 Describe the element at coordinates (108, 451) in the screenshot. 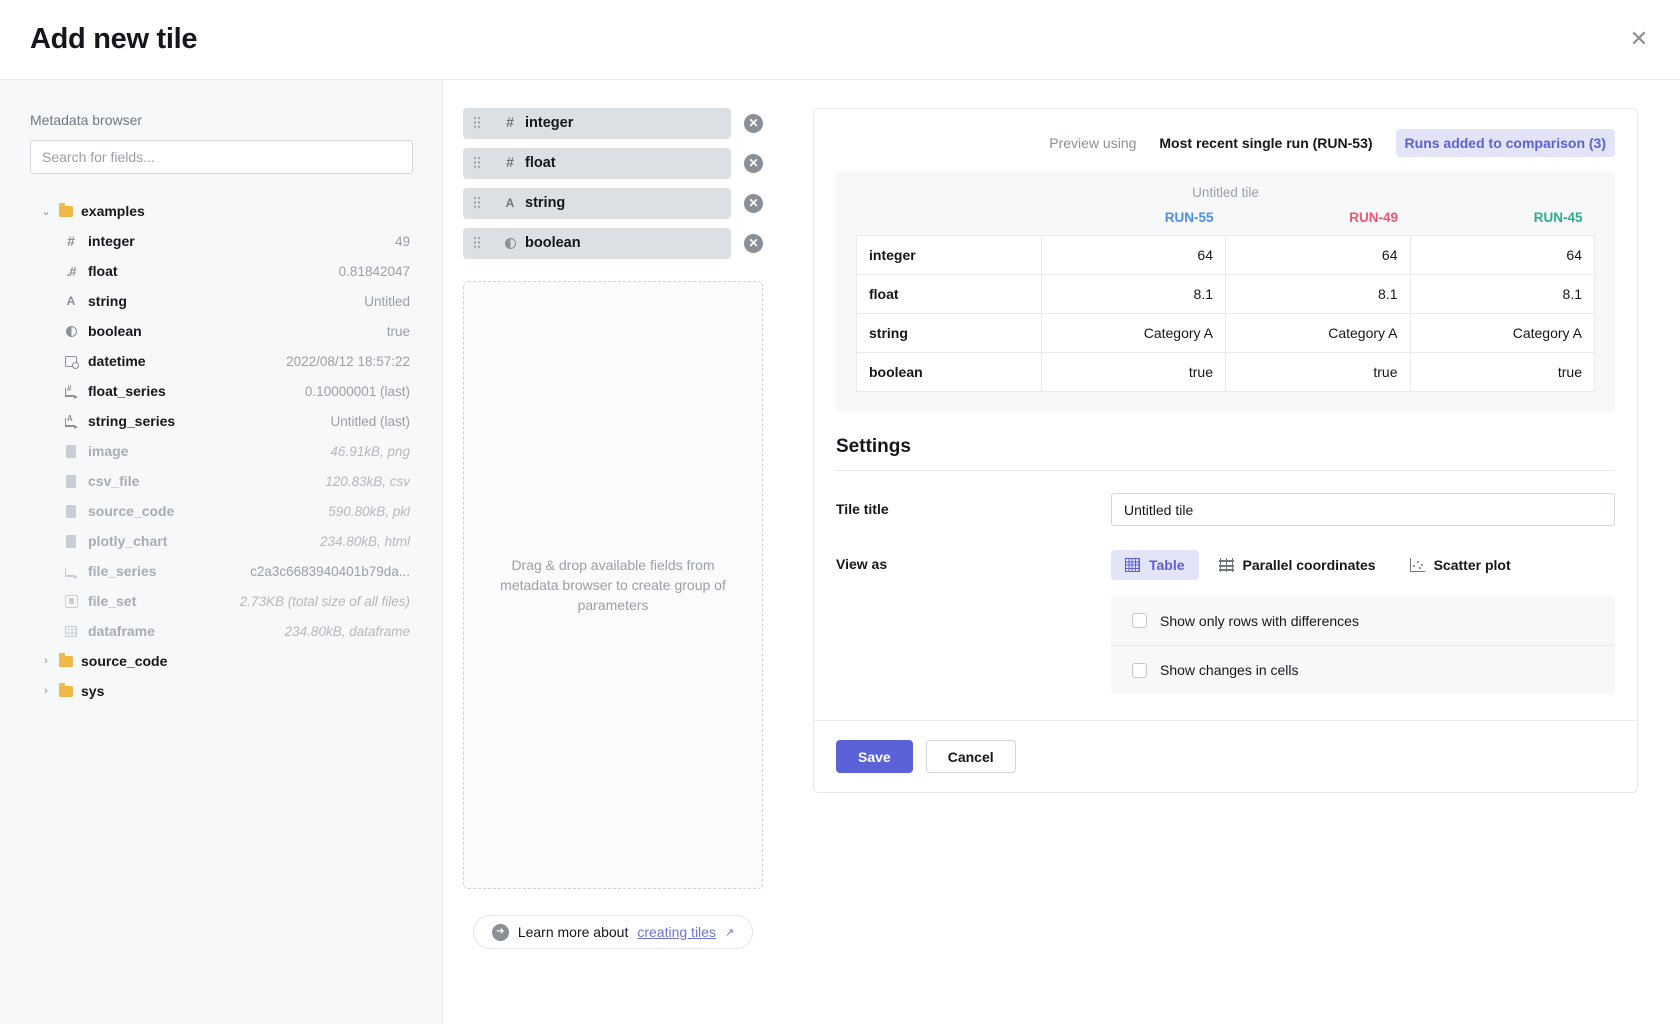

I see `tree-field-label: image` at that location.